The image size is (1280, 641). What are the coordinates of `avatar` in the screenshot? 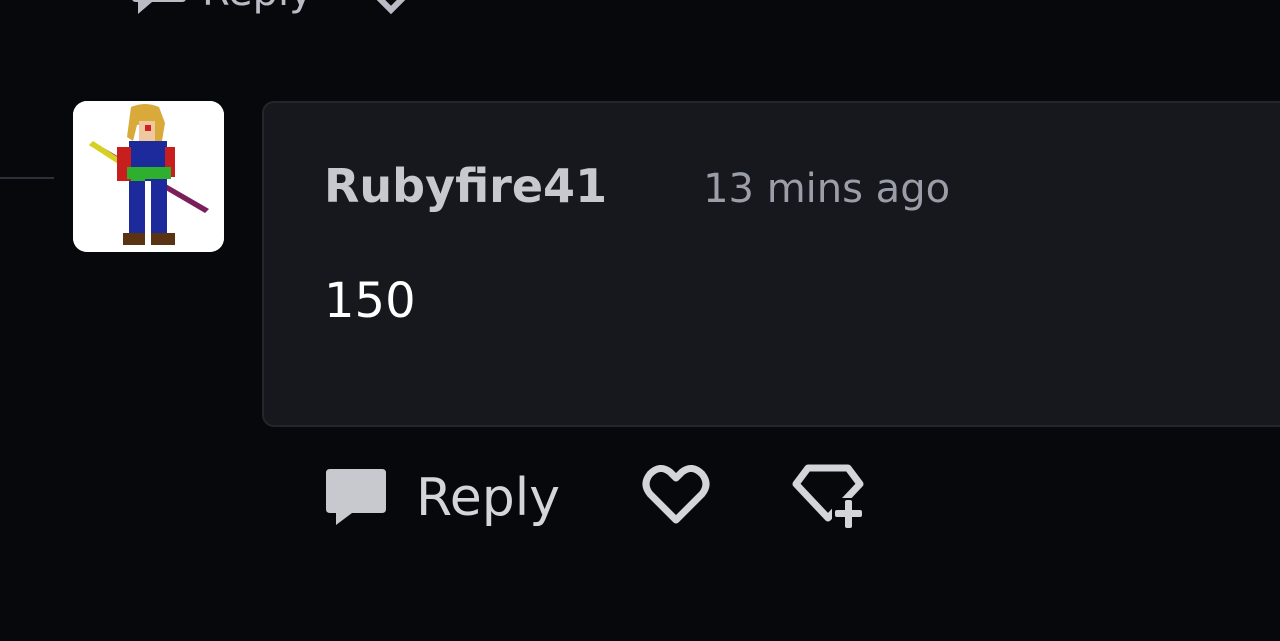 It's located at (148, 176).